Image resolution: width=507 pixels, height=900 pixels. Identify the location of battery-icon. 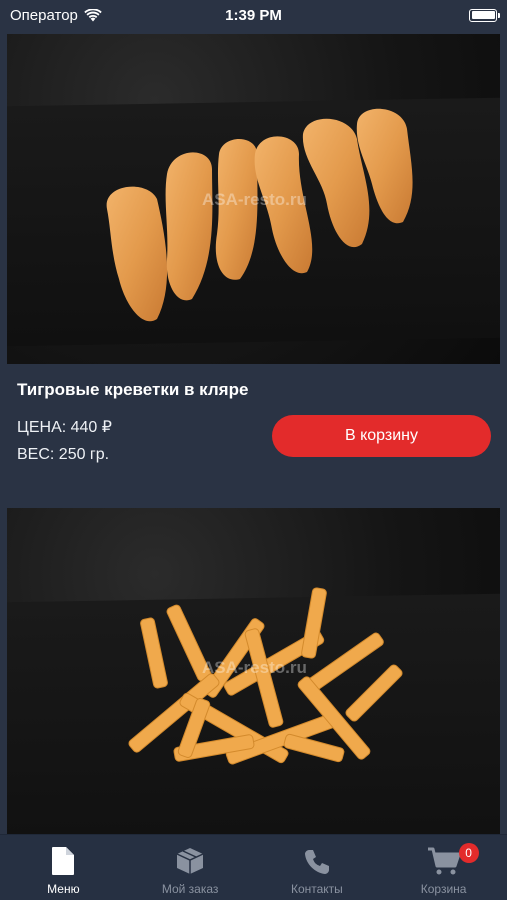
(484, 15).